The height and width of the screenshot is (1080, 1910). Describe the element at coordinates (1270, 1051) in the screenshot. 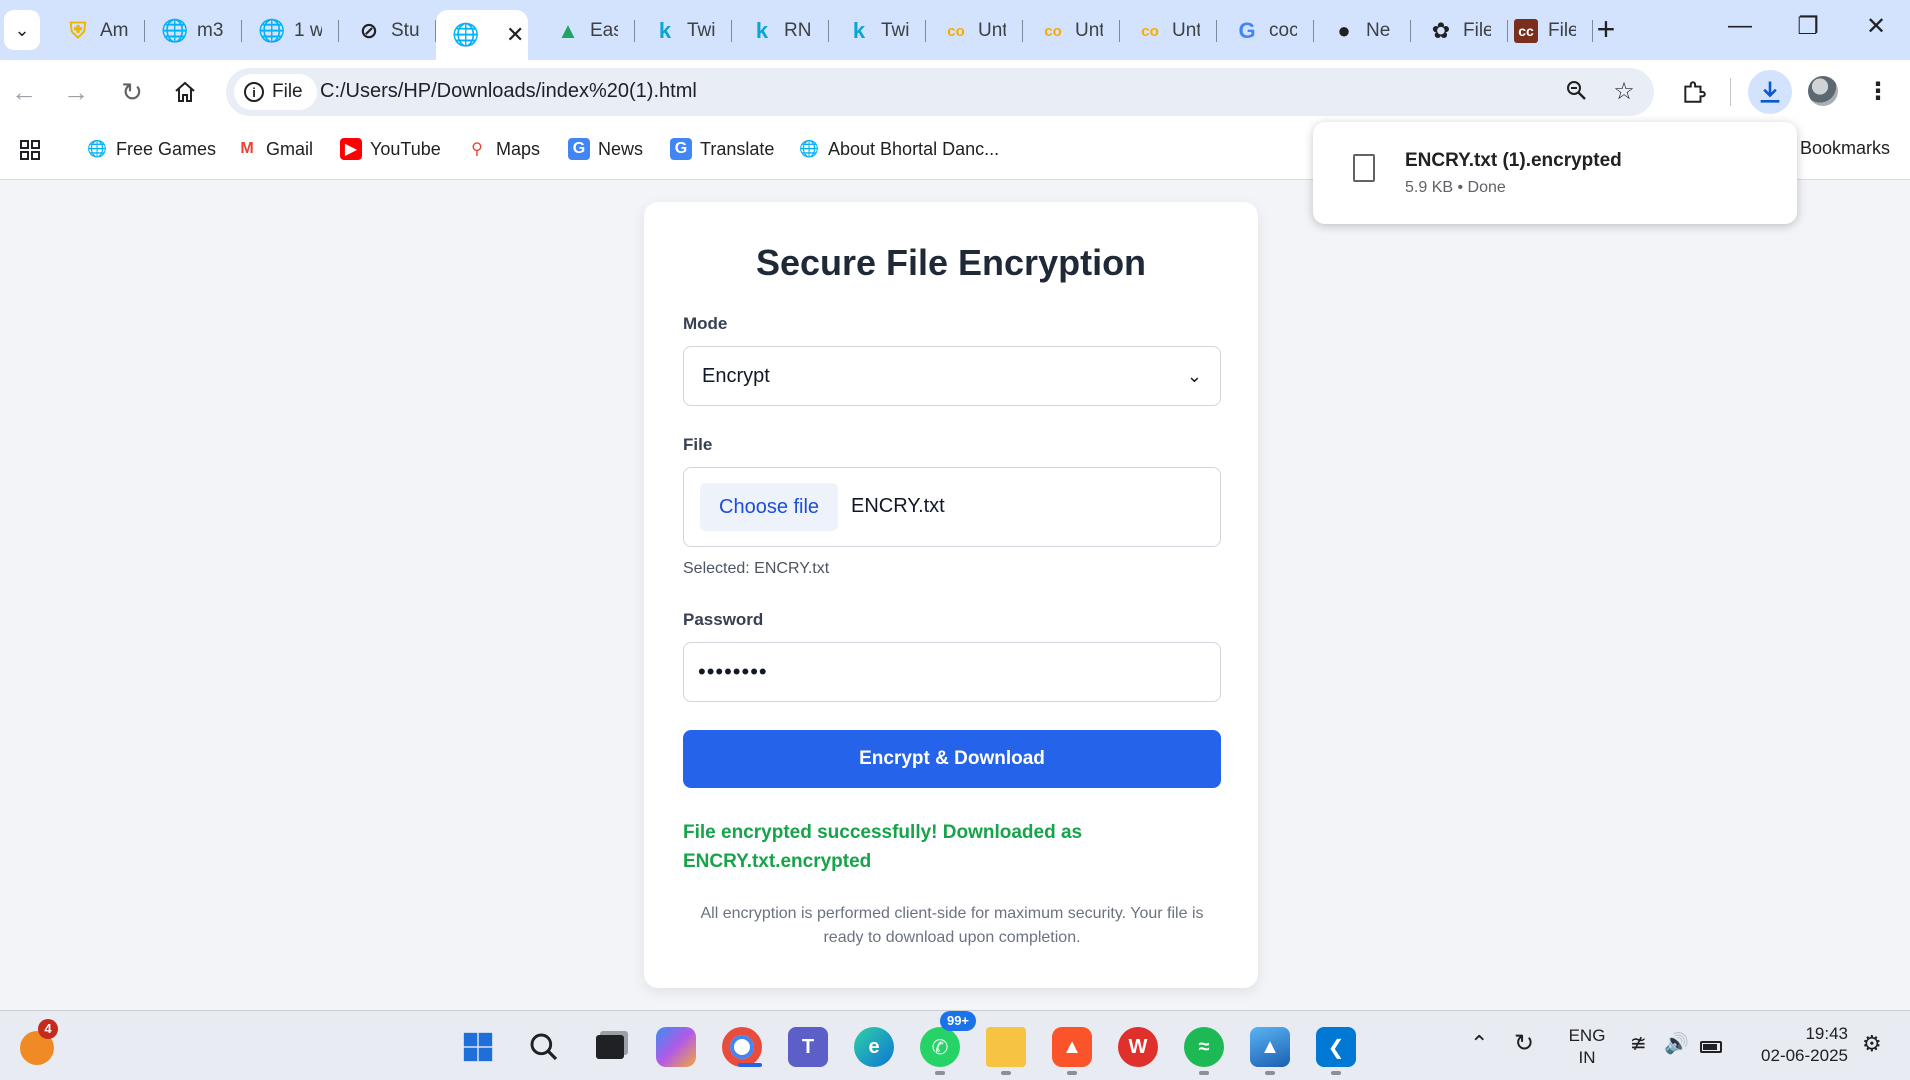

I see `photos-button: ▲` at that location.